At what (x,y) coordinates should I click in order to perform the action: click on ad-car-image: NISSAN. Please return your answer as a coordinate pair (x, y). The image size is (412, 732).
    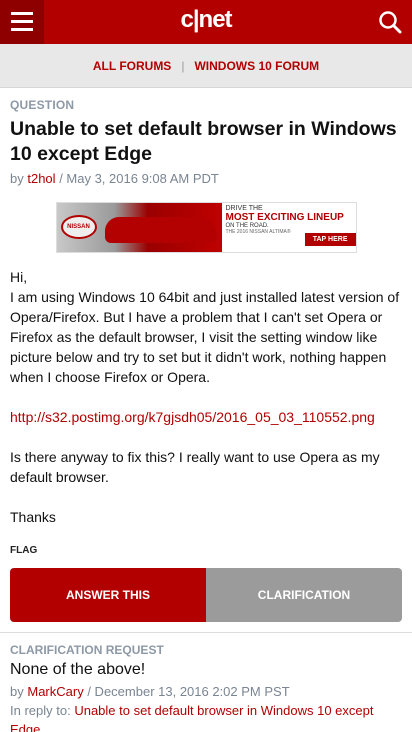
    Looking at the image, I should click on (139, 227).